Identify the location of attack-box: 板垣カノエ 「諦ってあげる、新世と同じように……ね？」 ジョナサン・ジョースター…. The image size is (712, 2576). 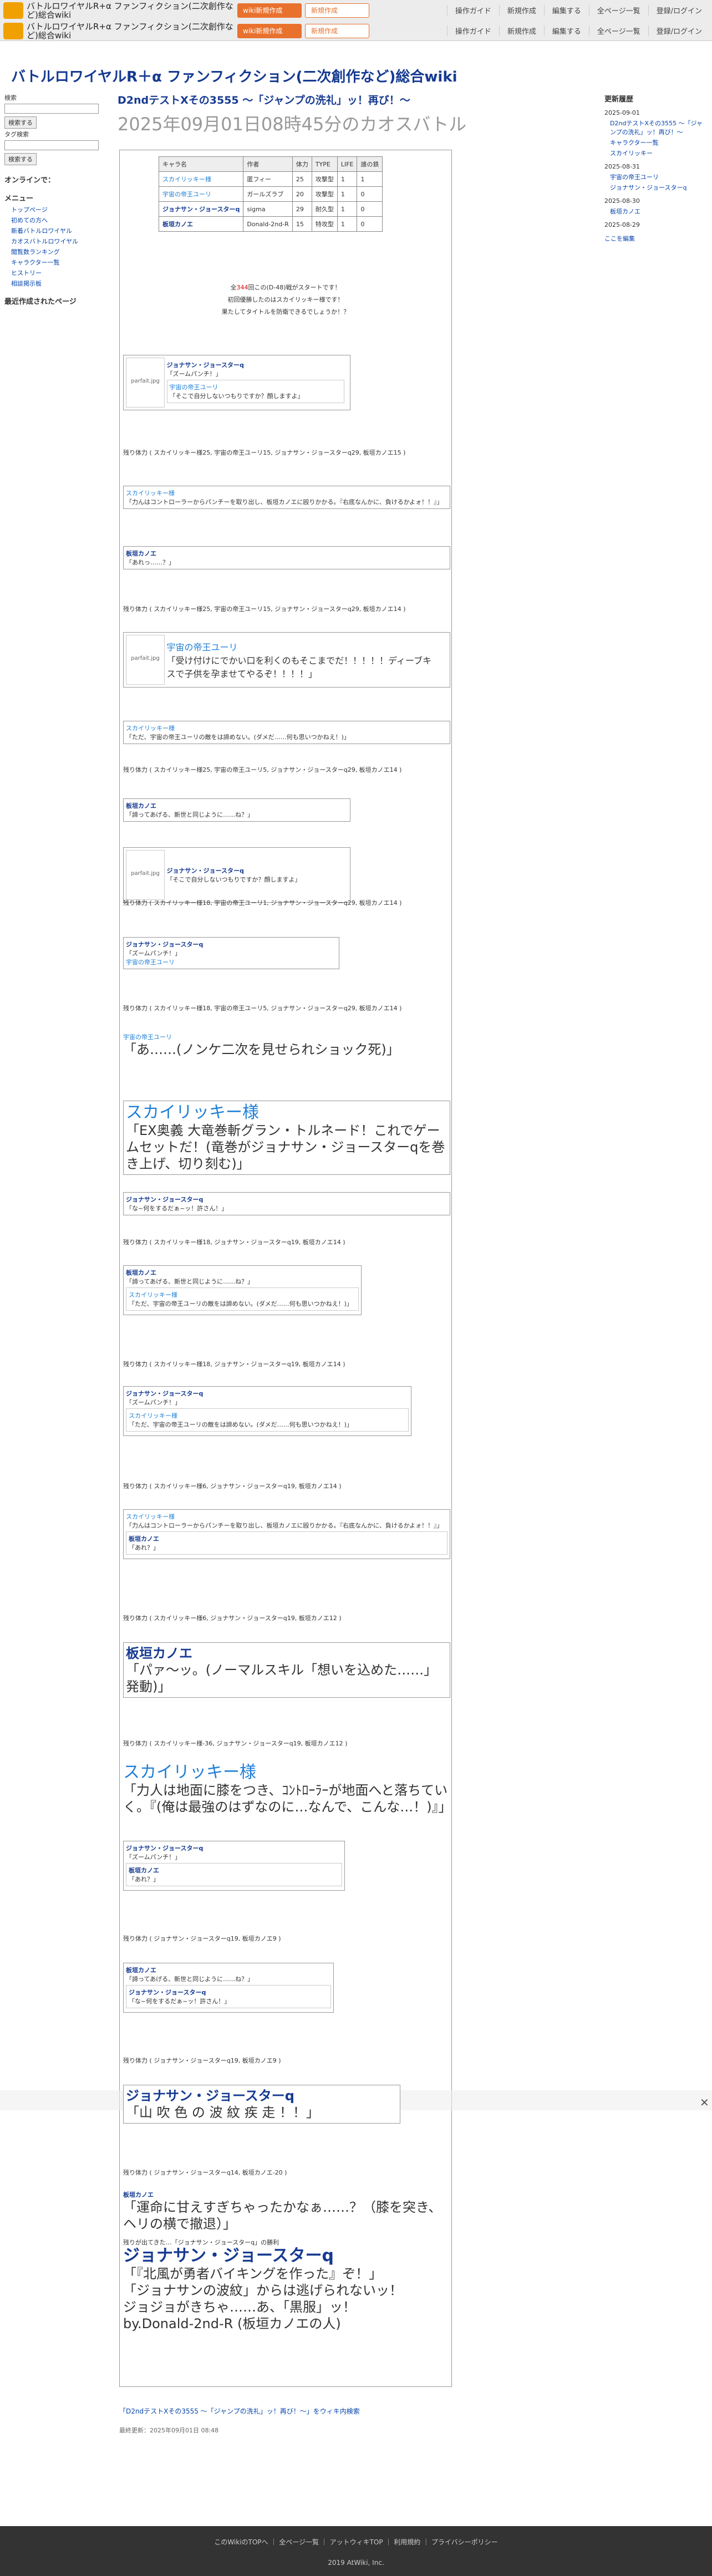
(228, 1988).